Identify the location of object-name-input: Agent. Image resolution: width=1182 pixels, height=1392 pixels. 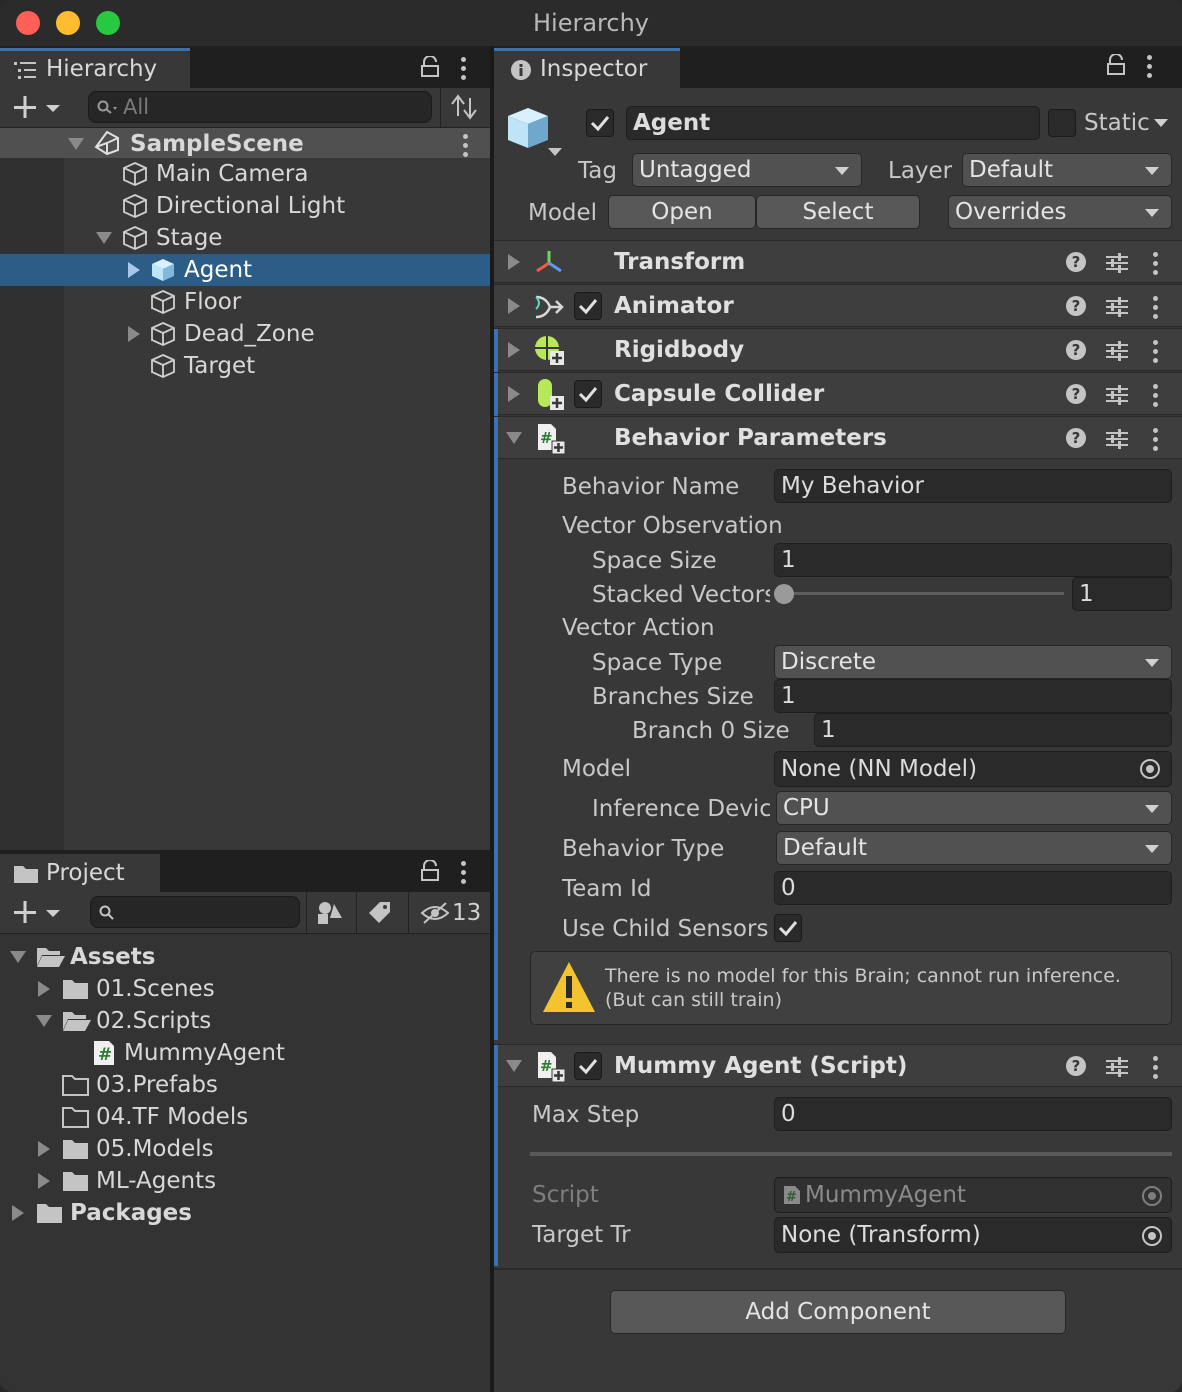
(833, 123).